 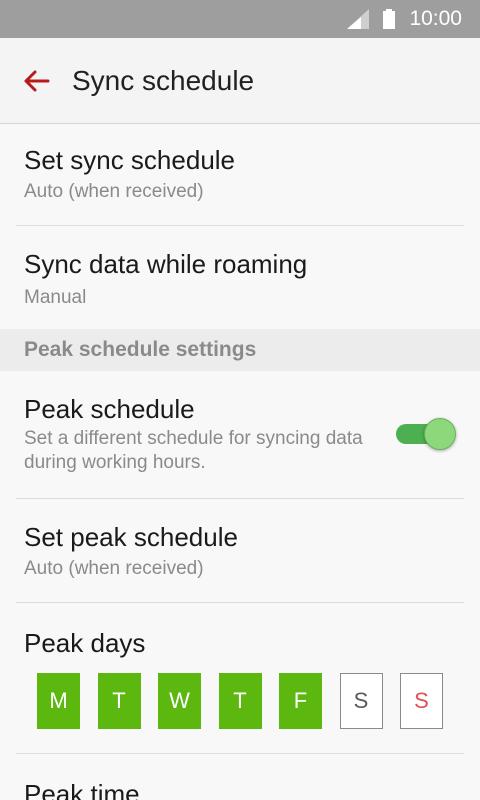 What do you see at coordinates (114, 191) in the screenshot?
I see `set-sync-schedule-value: Auto (when received)` at bounding box center [114, 191].